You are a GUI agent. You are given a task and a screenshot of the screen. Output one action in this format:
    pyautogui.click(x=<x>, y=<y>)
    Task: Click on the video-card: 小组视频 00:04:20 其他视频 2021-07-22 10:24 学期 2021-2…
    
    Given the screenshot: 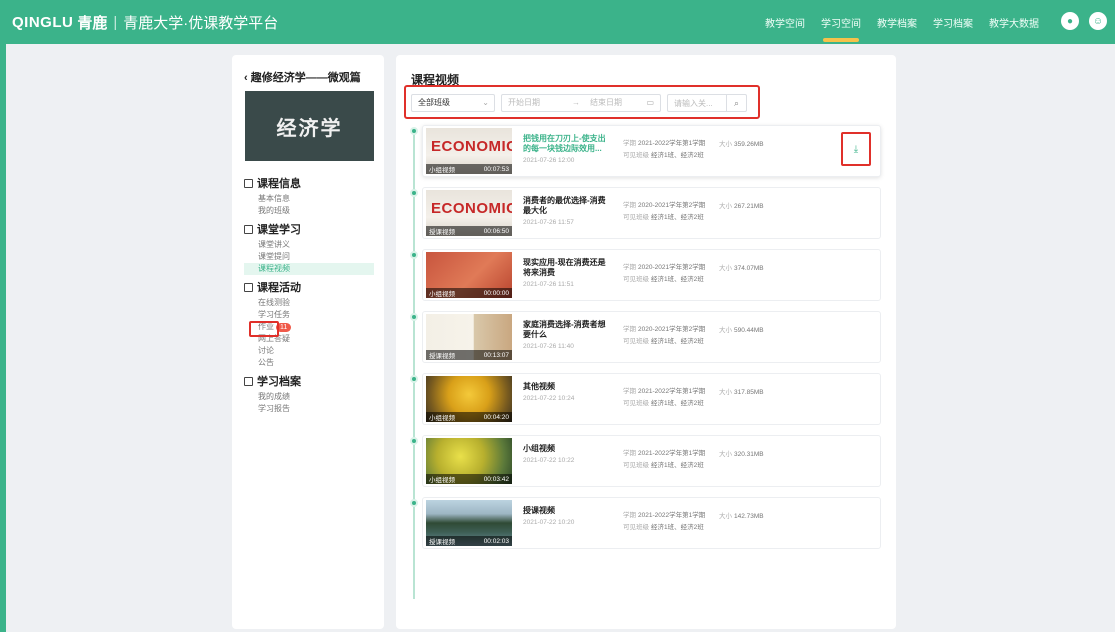 What is the action you would take?
    pyautogui.click(x=651, y=399)
    